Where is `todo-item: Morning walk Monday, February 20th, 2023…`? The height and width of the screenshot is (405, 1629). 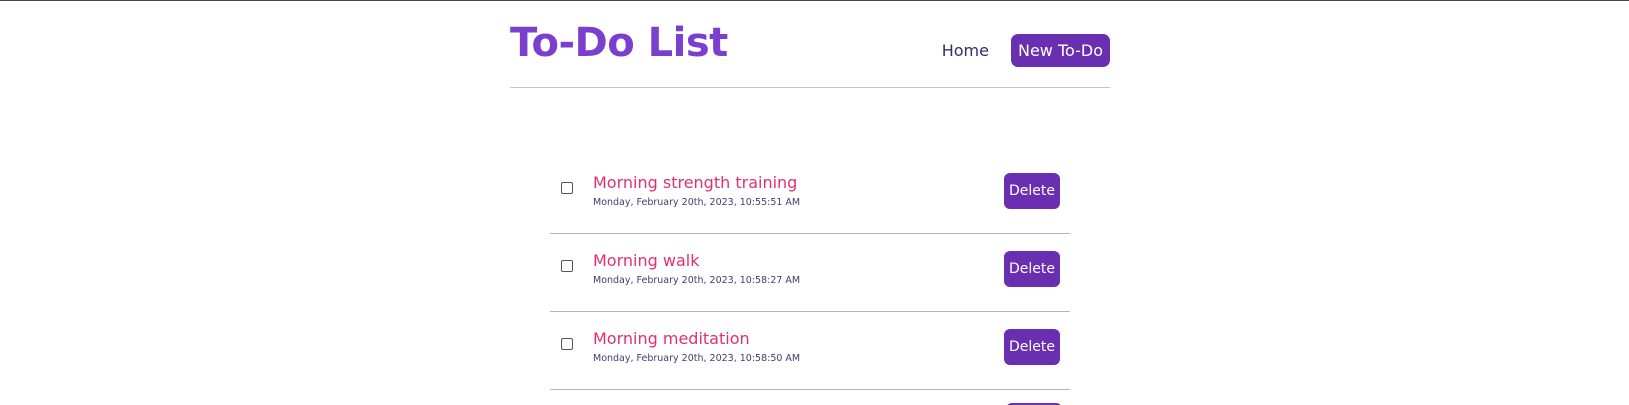
todo-item: Morning walk Monday, February 20th, 2023… is located at coordinates (810, 273).